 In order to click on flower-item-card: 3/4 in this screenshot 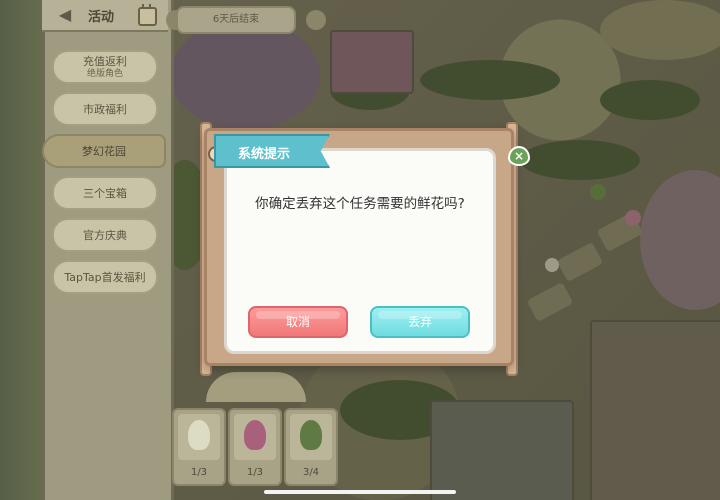, I will do `click(311, 447)`.